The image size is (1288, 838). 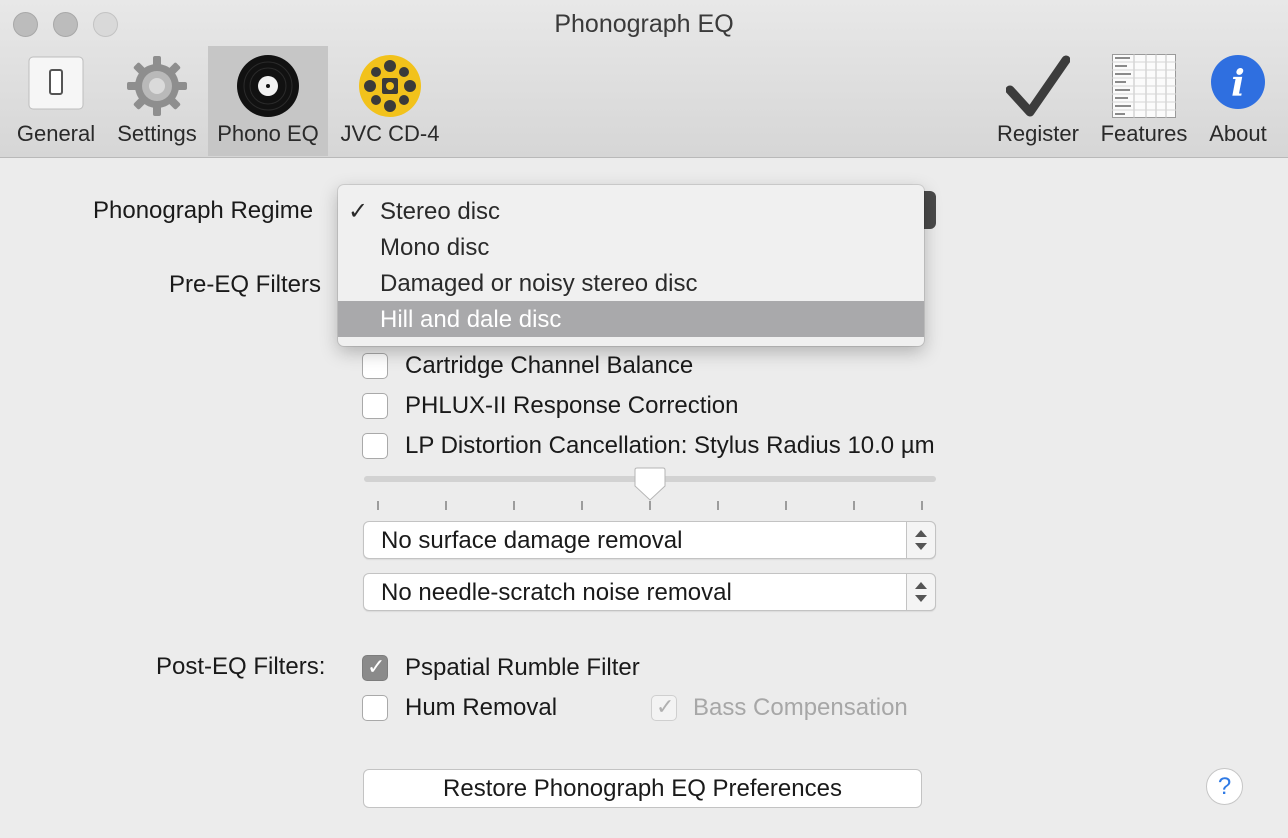 What do you see at coordinates (56, 133) in the screenshot?
I see `toolbar-label: General` at bounding box center [56, 133].